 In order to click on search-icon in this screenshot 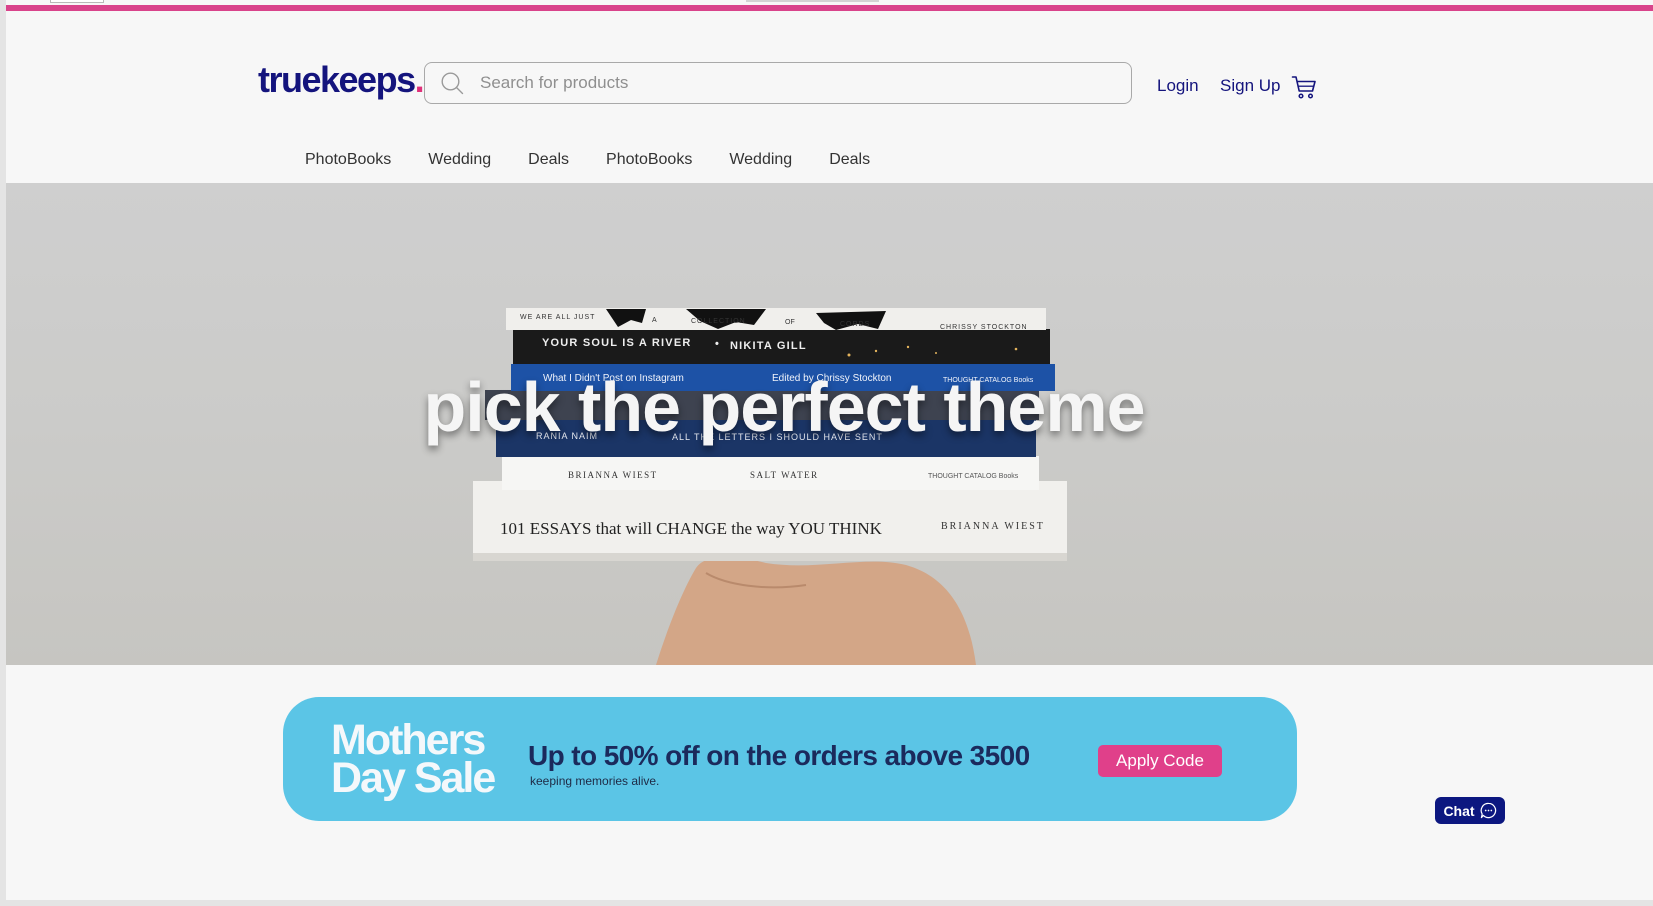, I will do `click(452, 83)`.